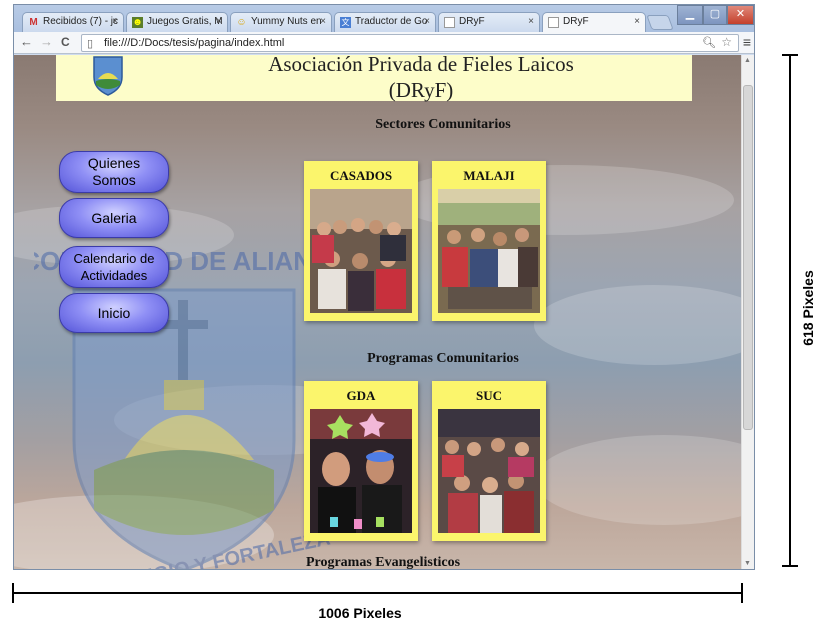  I want to click on vertical-scrollbar: ▲ ▼, so click(747, 312).